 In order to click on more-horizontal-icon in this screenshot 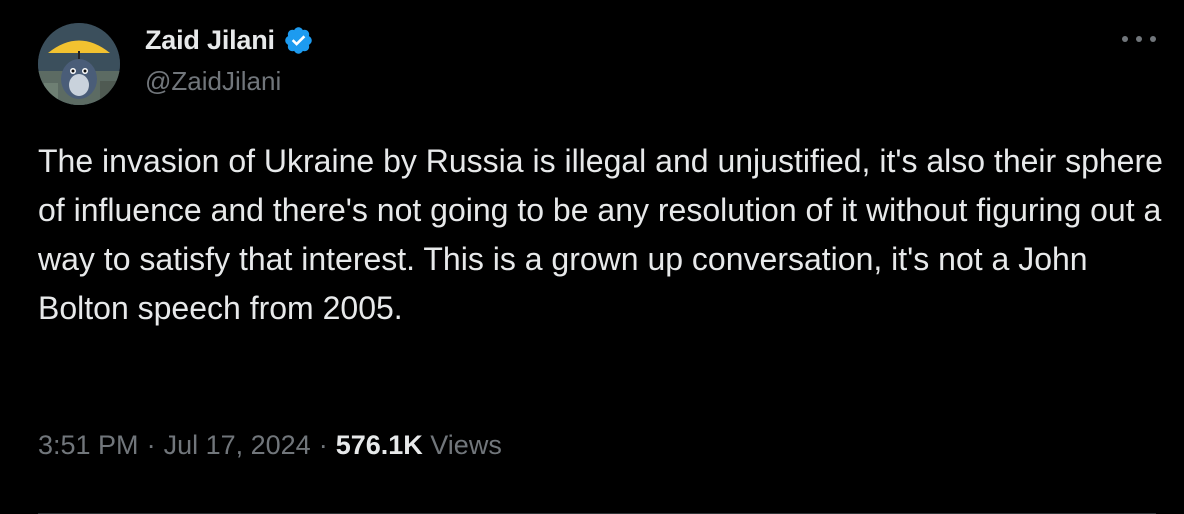, I will do `click(1139, 39)`.